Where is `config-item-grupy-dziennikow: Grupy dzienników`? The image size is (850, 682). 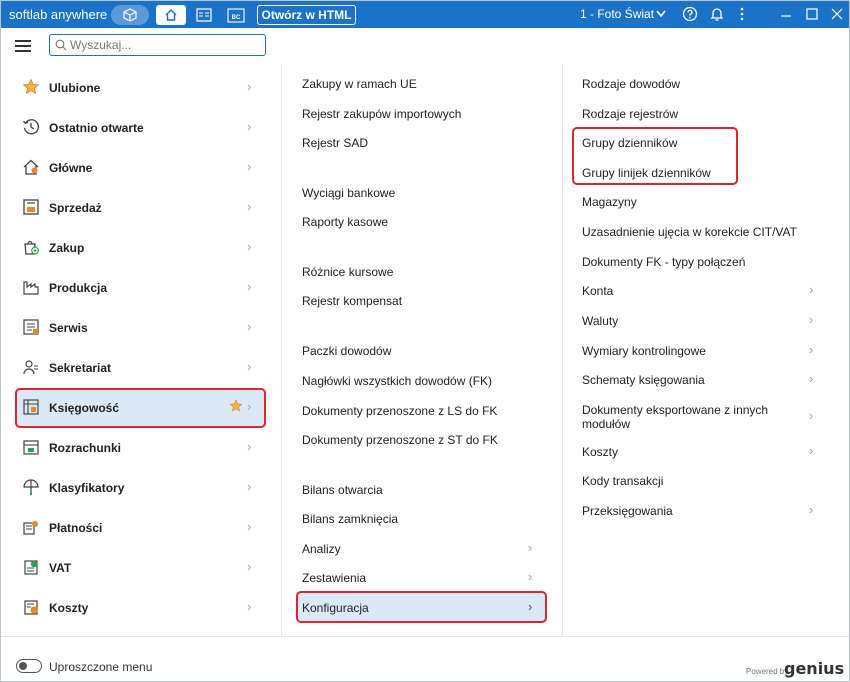
config-item-grupy-dziennikow: Grupy dzienników is located at coordinates (692, 143).